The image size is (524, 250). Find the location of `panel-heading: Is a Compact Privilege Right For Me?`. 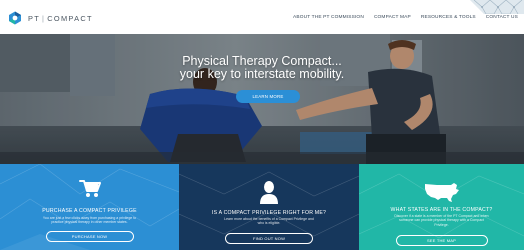

panel-heading: Is a Compact Privilege Right For Me? is located at coordinates (269, 213).